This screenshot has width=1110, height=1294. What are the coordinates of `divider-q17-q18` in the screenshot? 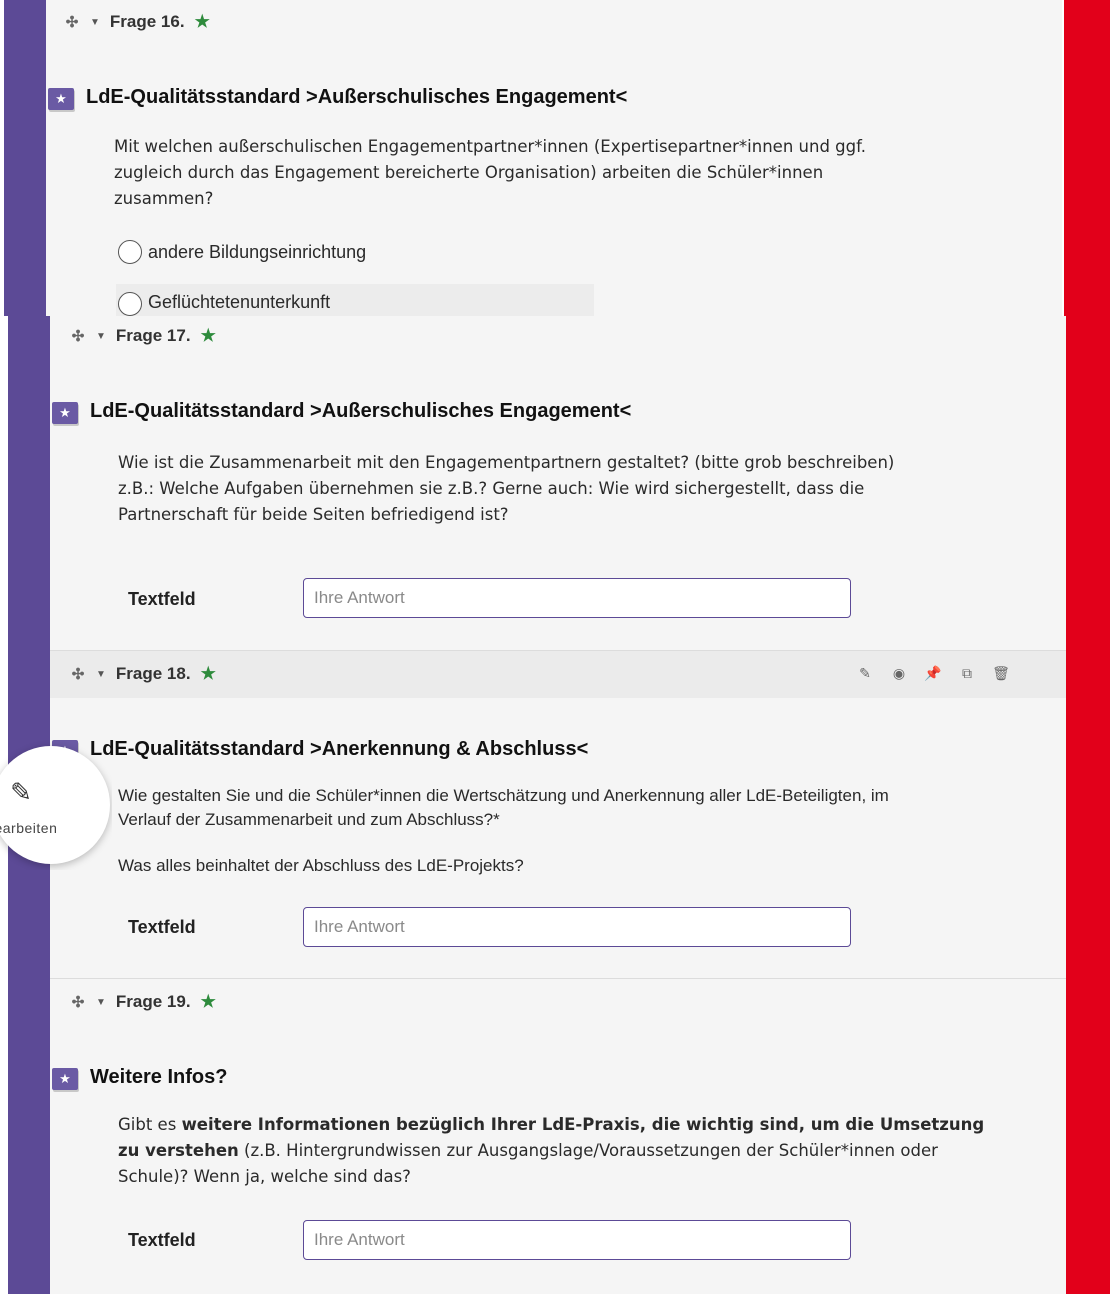 It's located at (558, 650).